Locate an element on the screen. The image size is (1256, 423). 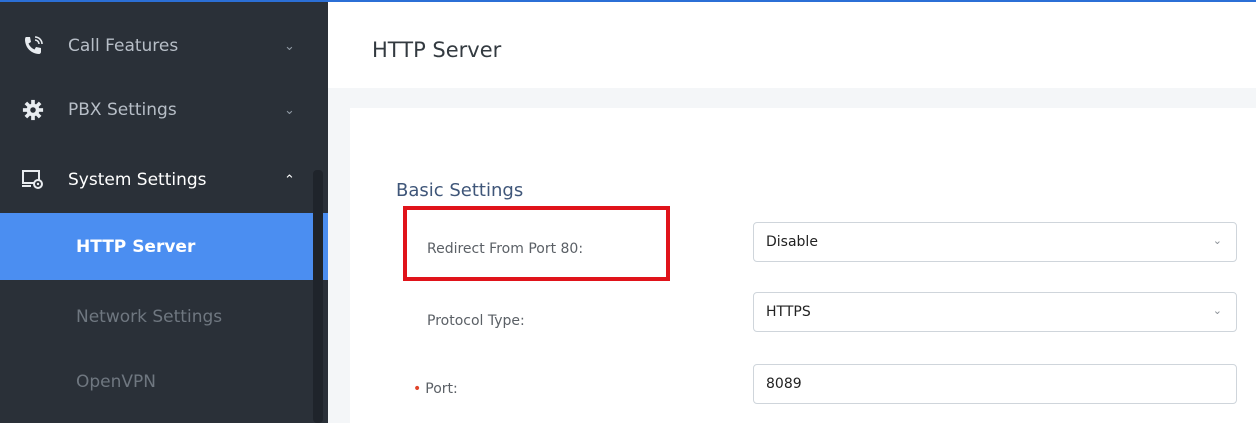
sidebar-subitem-label: Network Settings is located at coordinates (149, 316).